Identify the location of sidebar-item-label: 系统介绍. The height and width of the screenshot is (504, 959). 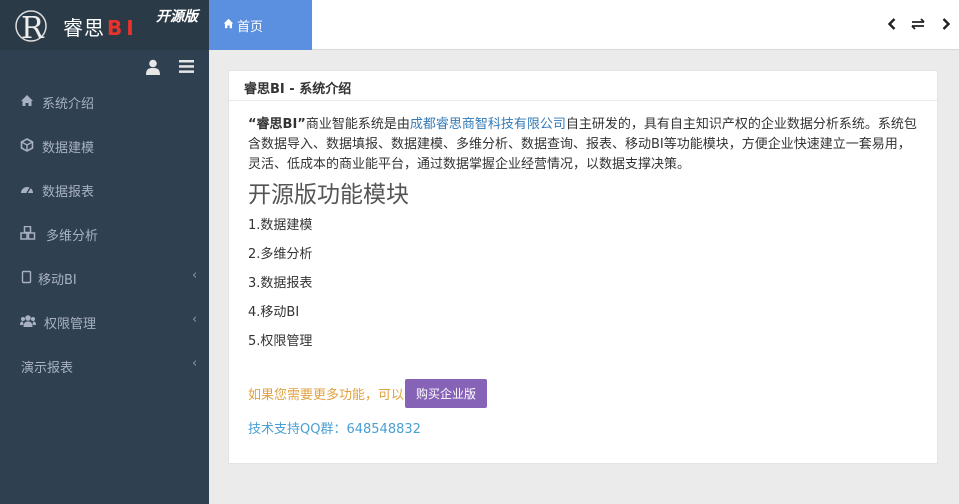
(68, 104).